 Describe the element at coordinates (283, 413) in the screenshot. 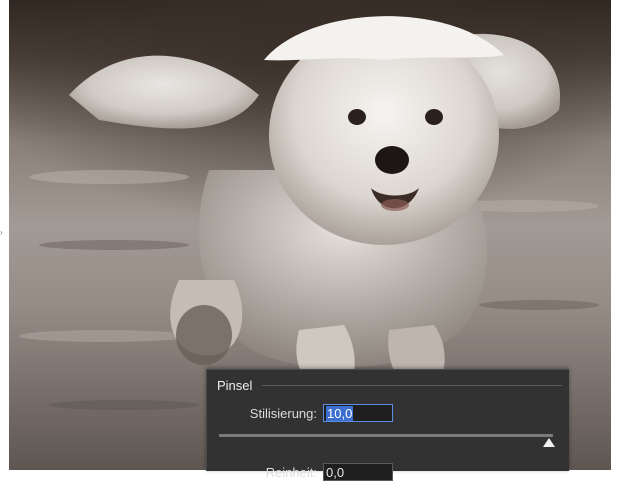

I see `stylization-label: Stilisierung:` at that location.